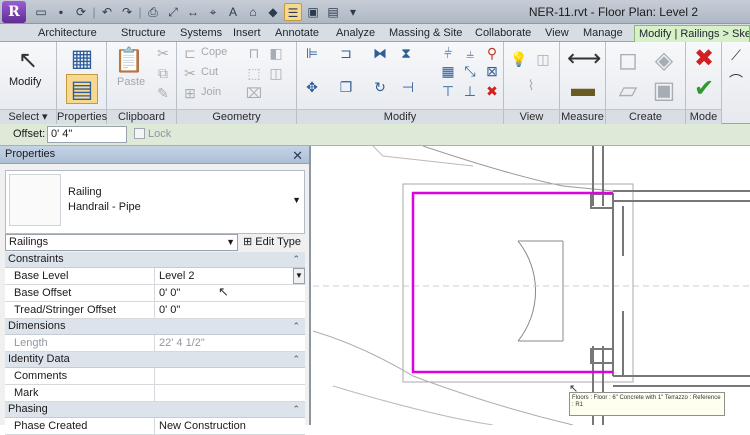  What do you see at coordinates (313, 12) in the screenshot?
I see `close-windows-icon: ▣` at bounding box center [313, 12].